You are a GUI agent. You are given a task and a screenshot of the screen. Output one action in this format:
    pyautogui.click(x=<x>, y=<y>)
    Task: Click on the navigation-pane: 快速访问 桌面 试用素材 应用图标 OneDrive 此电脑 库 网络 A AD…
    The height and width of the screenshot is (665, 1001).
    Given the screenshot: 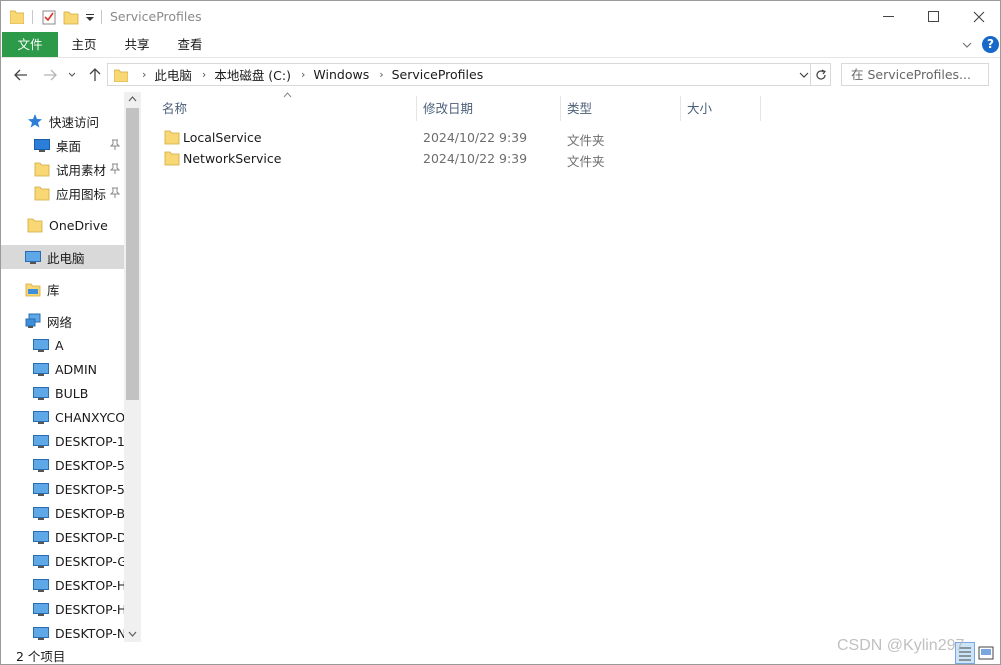 What is the action you would take?
    pyautogui.click(x=71, y=367)
    